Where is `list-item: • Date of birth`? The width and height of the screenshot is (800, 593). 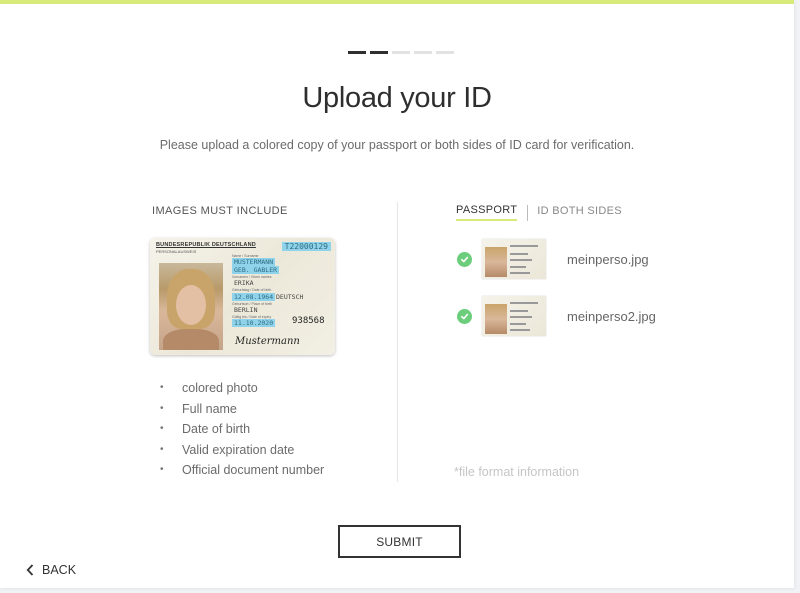
list-item: • Date of birth is located at coordinates (205, 429).